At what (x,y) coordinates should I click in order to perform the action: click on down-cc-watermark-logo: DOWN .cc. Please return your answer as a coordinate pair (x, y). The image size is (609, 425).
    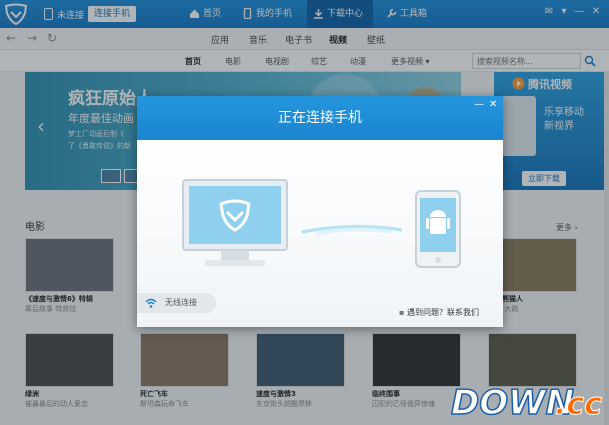
    Looking at the image, I should click on (526, 402).